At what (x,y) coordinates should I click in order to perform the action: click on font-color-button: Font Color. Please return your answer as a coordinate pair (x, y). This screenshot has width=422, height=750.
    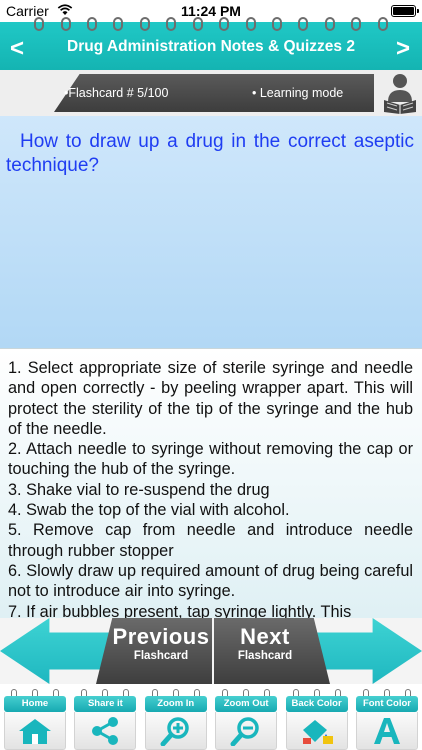
    Looking at the image, I should click on (387, 719).